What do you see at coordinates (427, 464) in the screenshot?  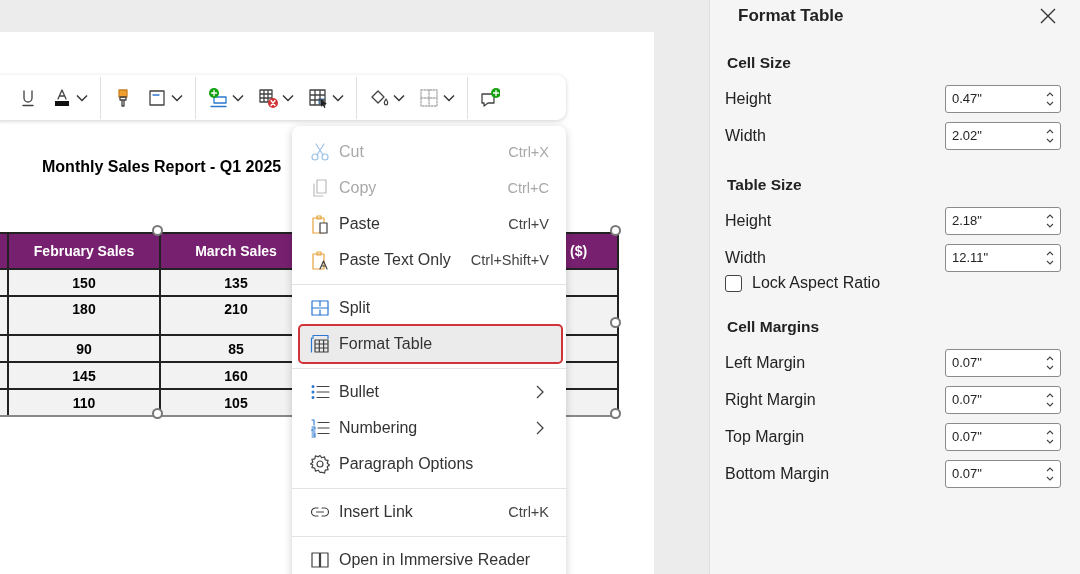 I see `menu-item: Paragraph Options` at bounding box center [427, 464].